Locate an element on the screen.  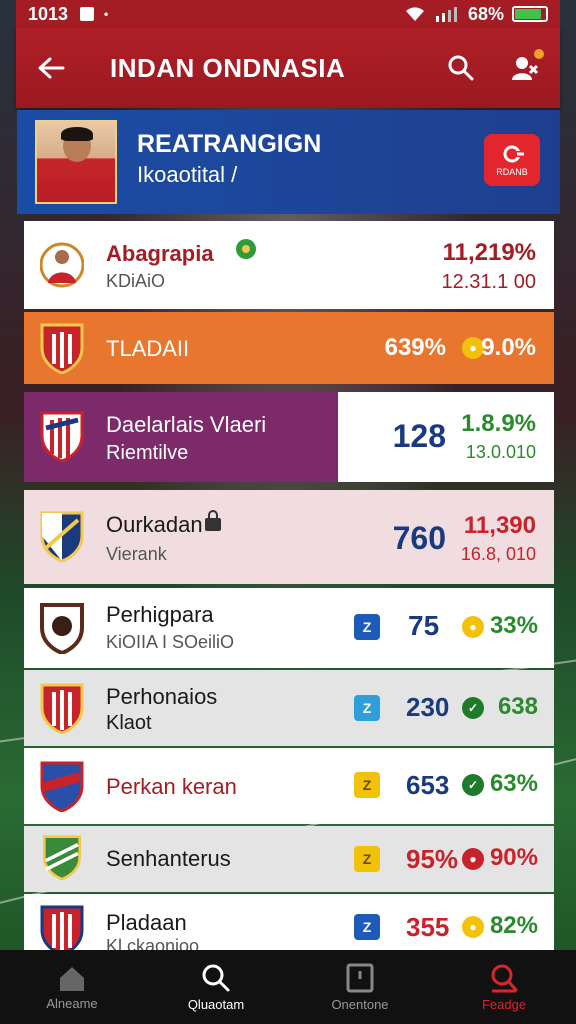
wifi-icon is located at coordinates (414, 14).